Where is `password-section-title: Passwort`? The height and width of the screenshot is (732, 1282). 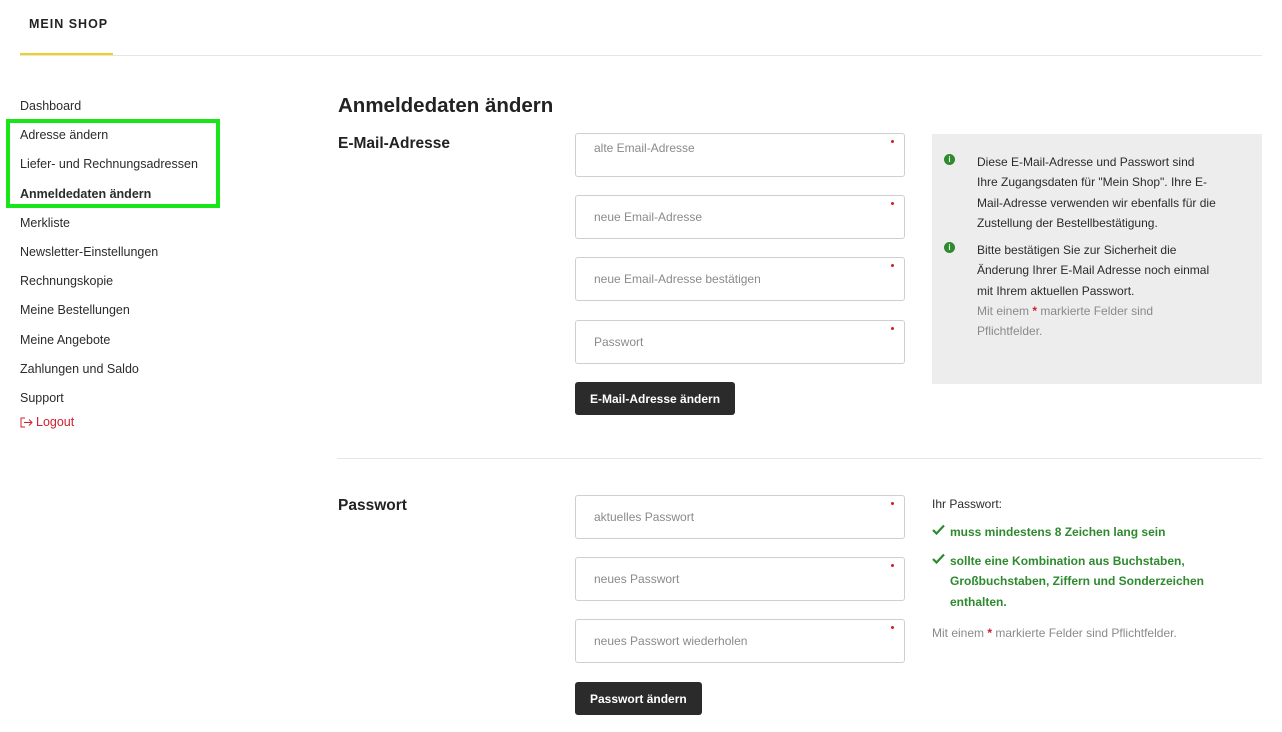
password-section-title: Passwort is located at coordinates (372, 505).